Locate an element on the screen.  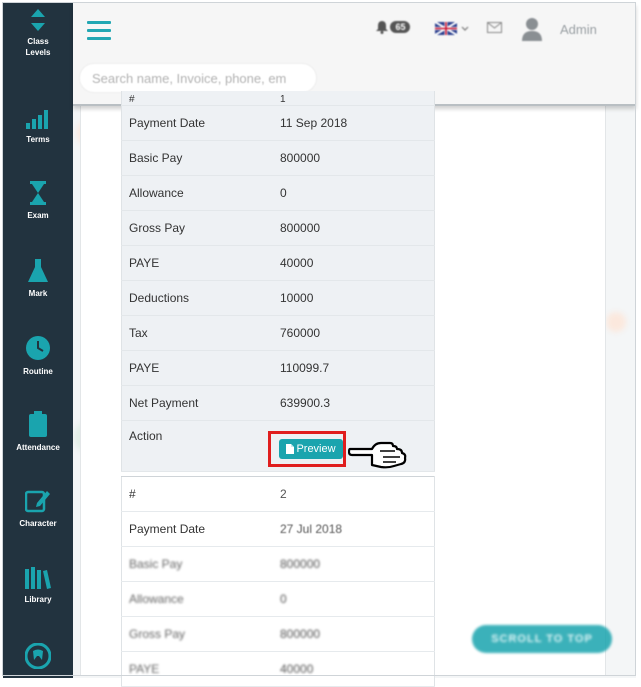
uk-flag-icon is located at coordinates (446, 29).